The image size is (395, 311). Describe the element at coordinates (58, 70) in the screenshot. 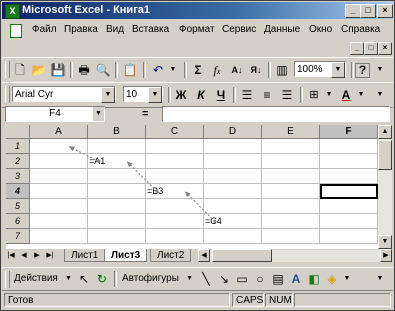

I see `save-icon: 💾` at that location.